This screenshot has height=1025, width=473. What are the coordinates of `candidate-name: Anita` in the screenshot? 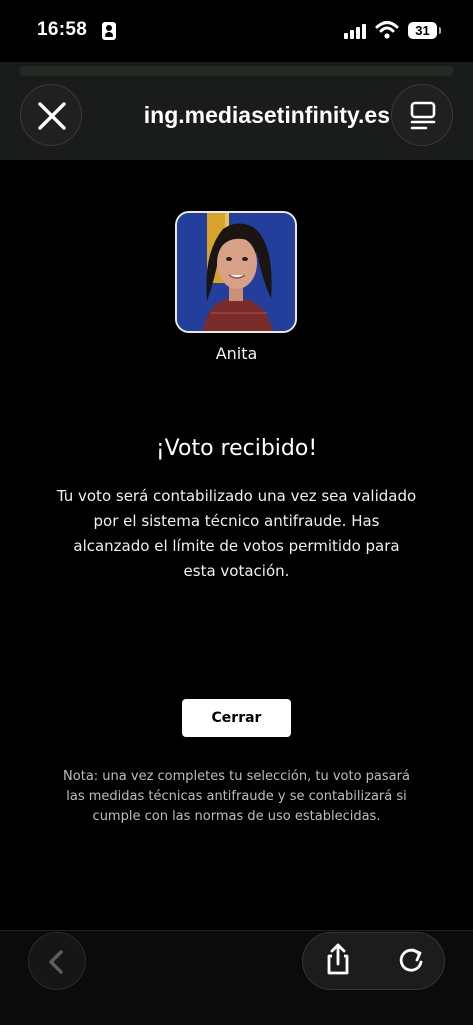 It's located at (236, 353).